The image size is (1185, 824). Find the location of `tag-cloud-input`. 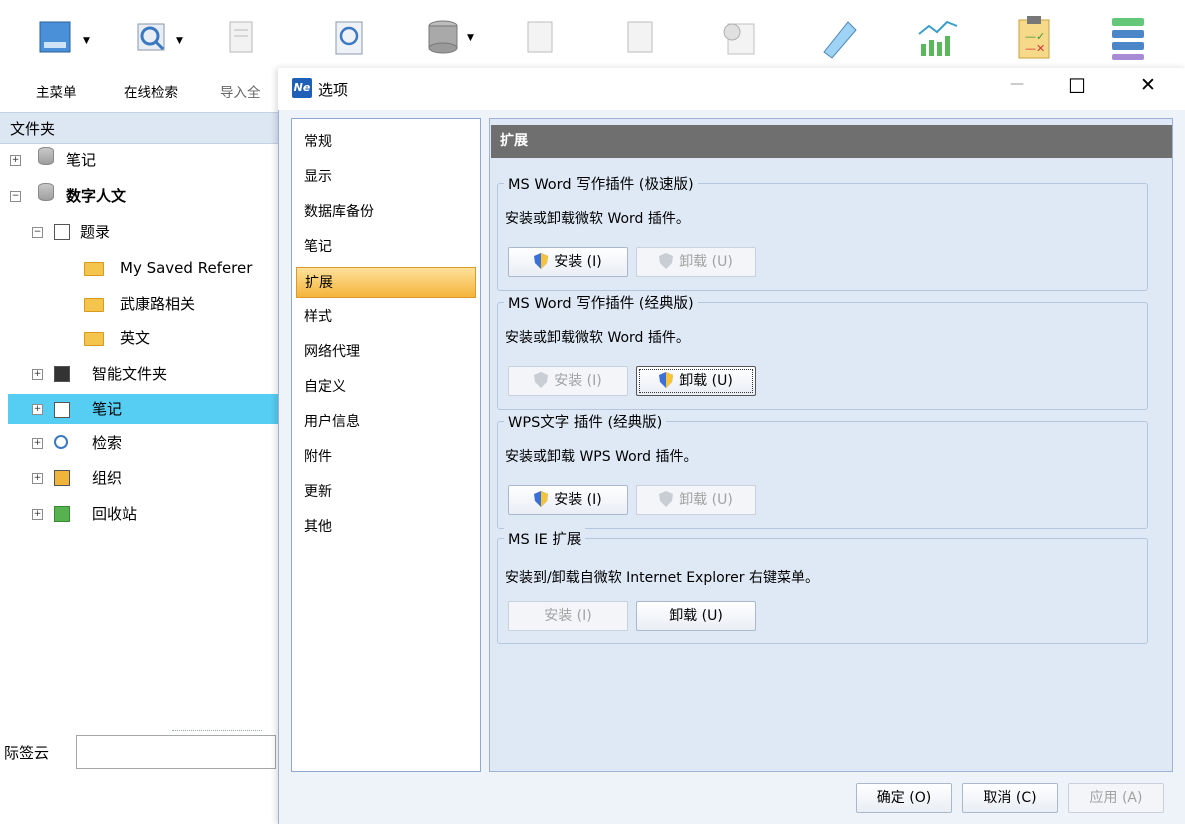

tag-cloud-input is located at coordinates (176, 752).